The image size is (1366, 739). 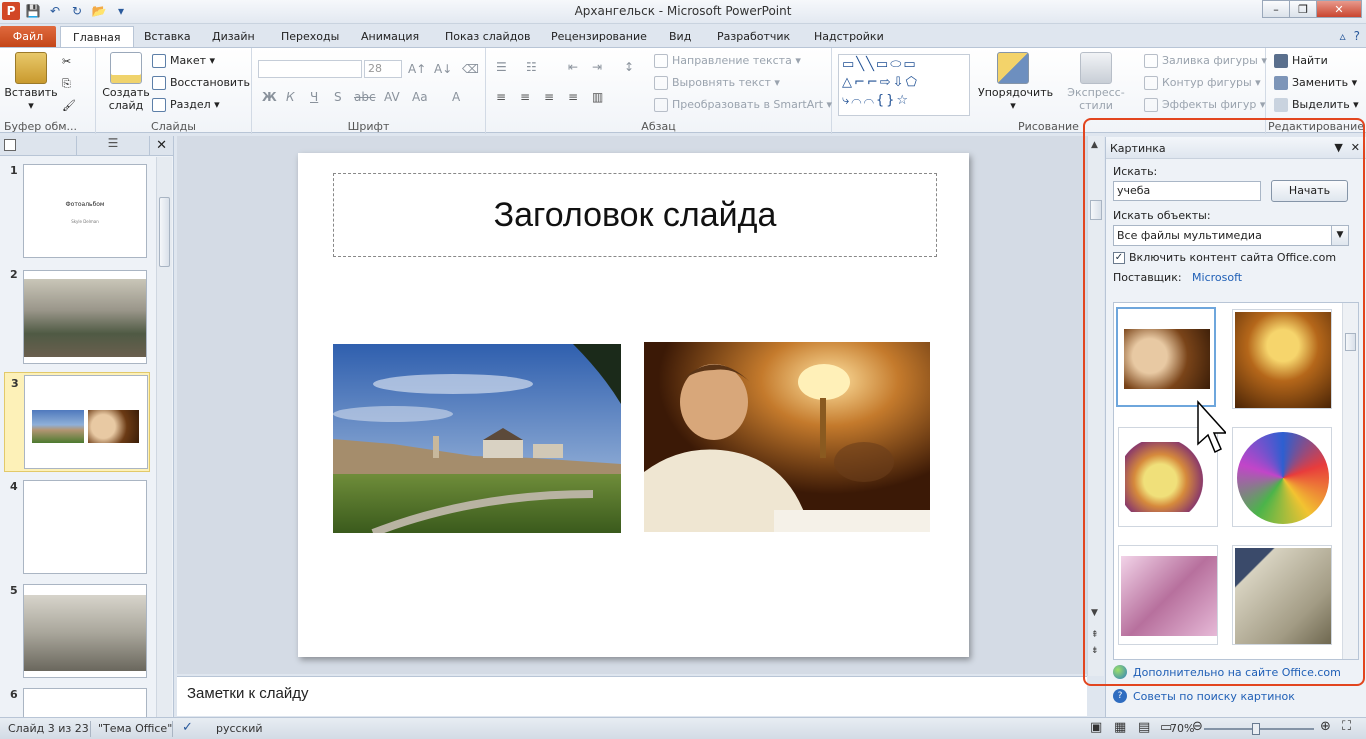 What do you see at coordinates (1301, 61) in the screenshot?
I see `find-button: Найти` at bounding box center [1301, 61].